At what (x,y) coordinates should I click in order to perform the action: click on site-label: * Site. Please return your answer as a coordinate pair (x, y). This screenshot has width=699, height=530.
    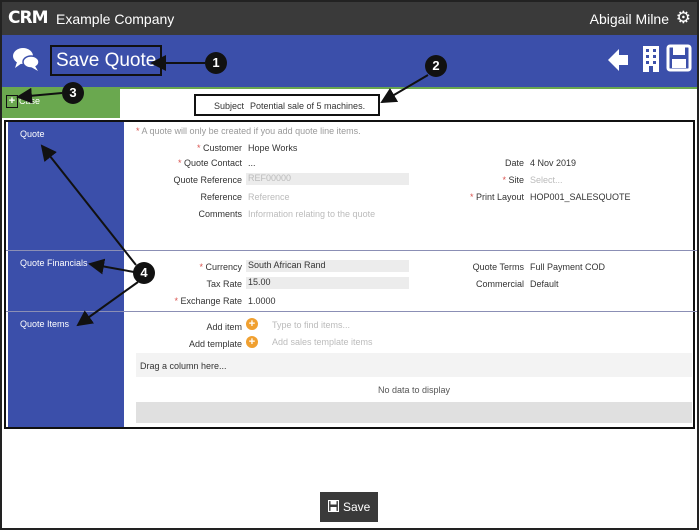
    Looking at the image, I should click on (513, 180).